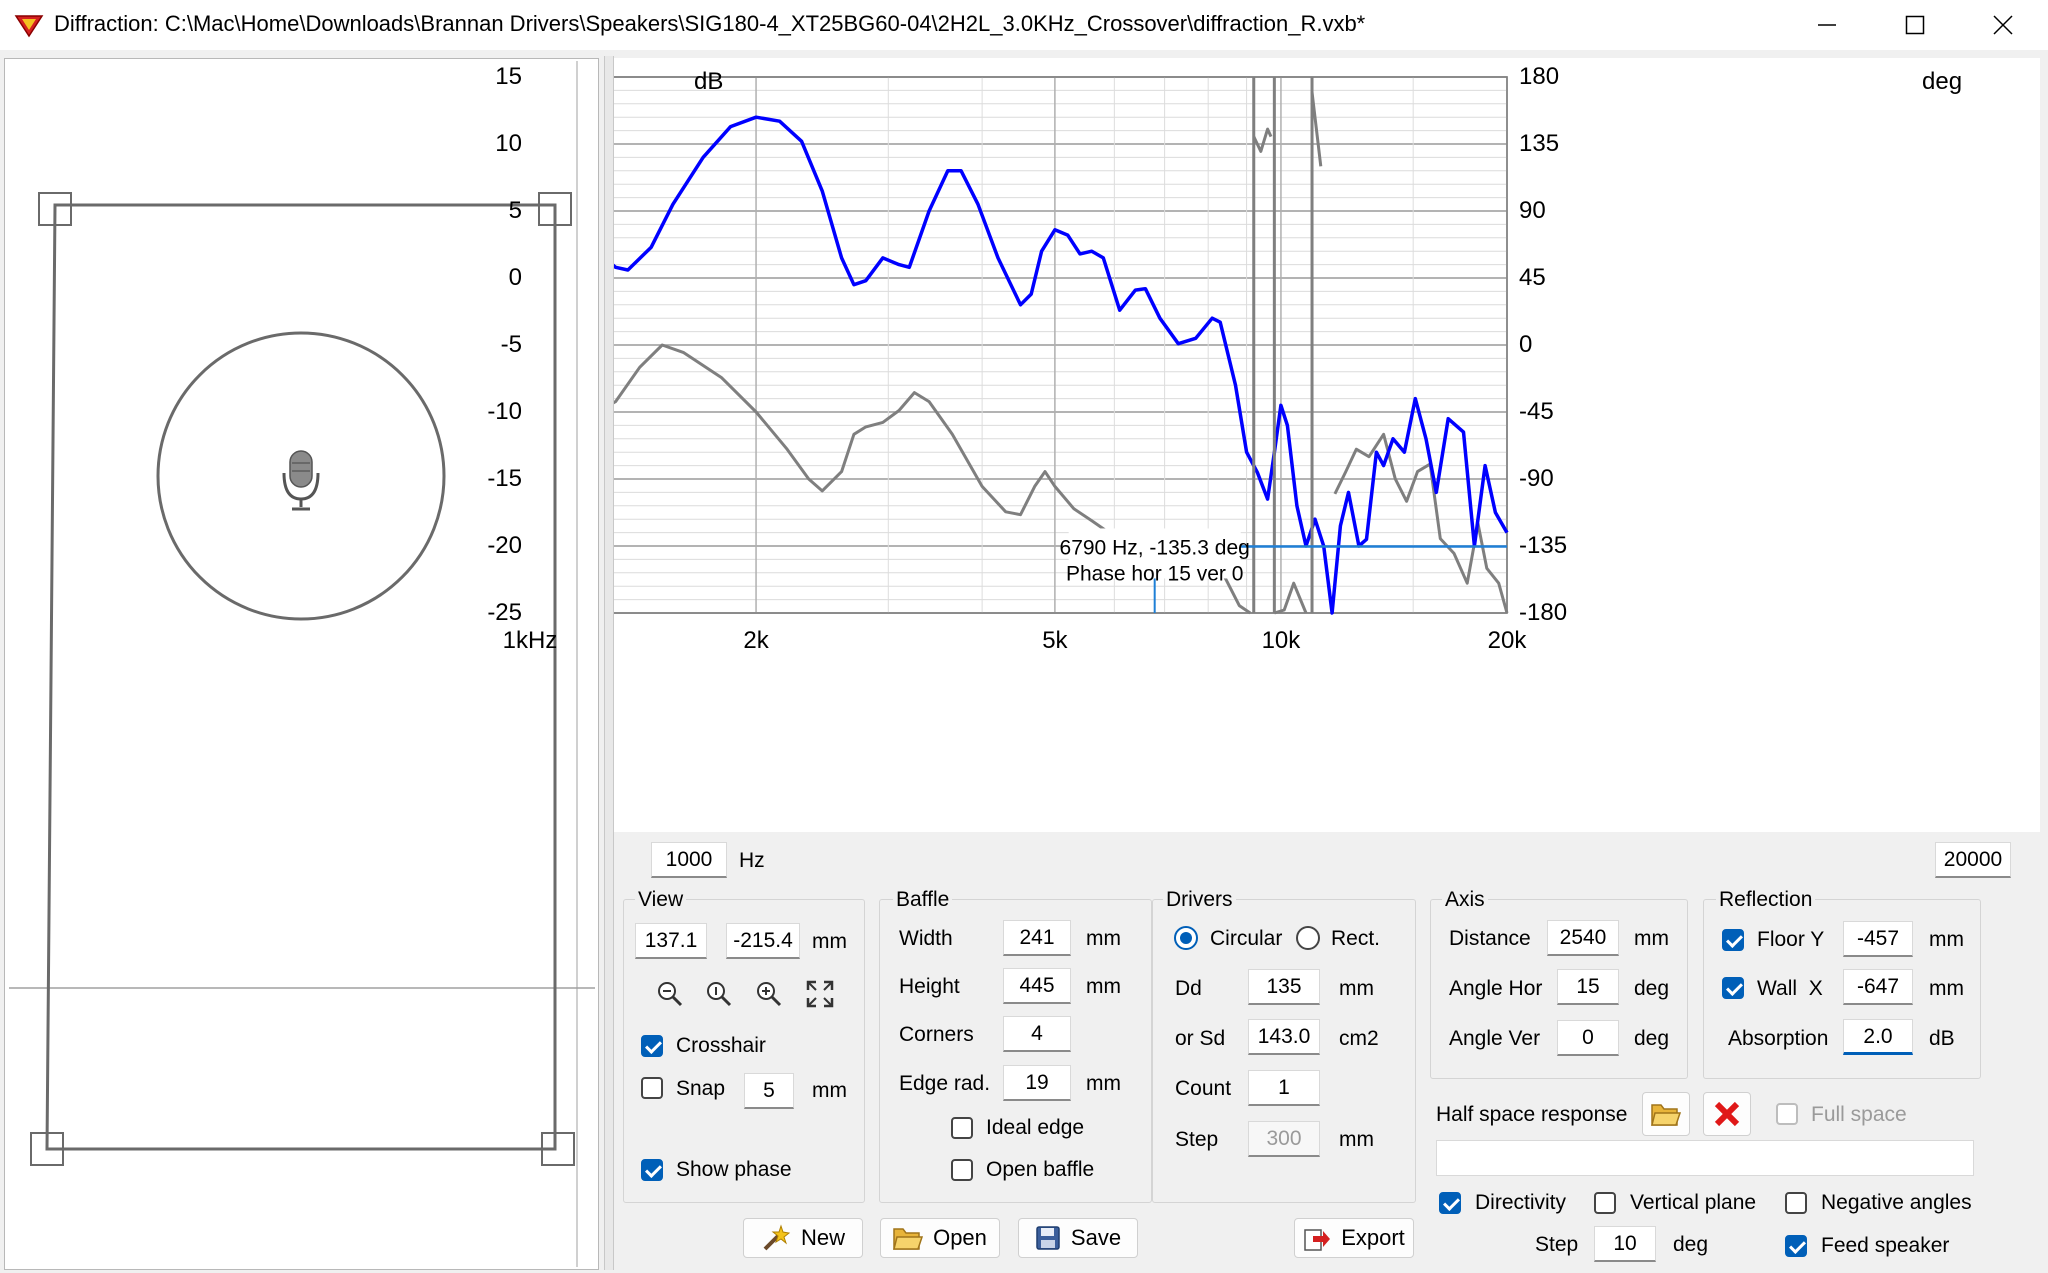  I want to click on fit-view-button, so click(820, 994).